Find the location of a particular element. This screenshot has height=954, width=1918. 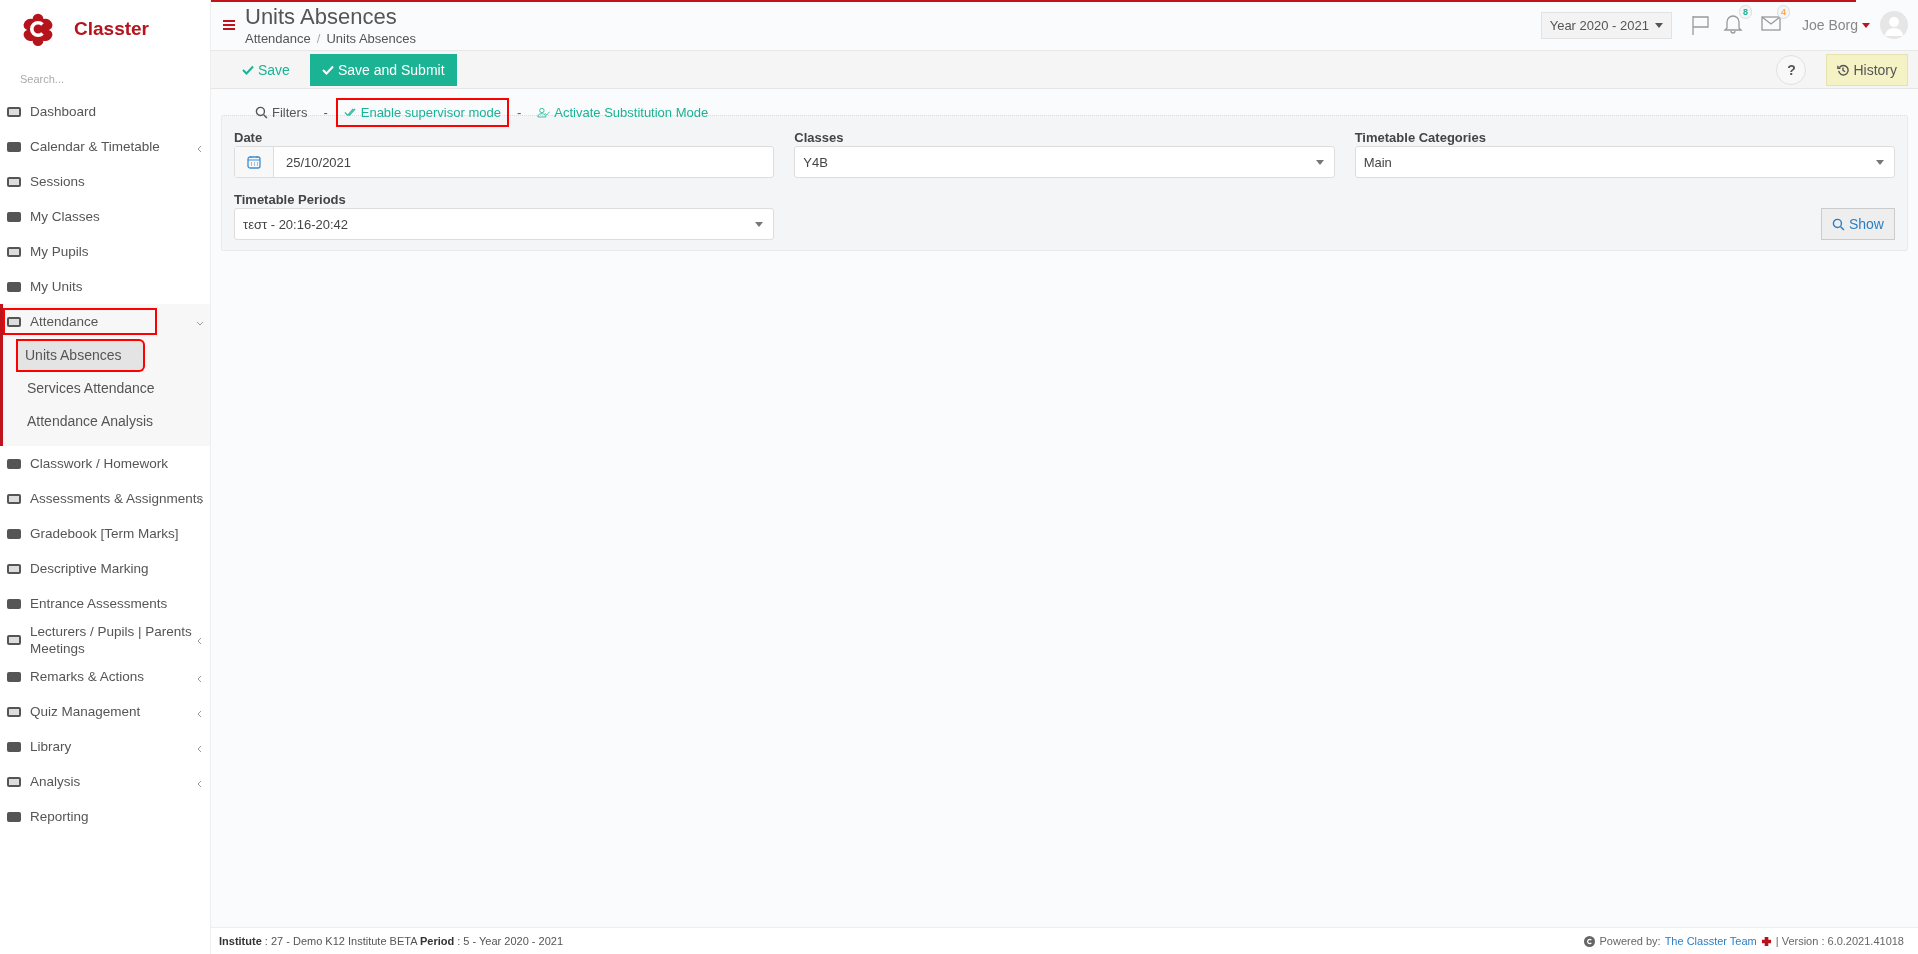

year-dropdown: Year 2020 - 2021 is located at coordinates (1606, 25).